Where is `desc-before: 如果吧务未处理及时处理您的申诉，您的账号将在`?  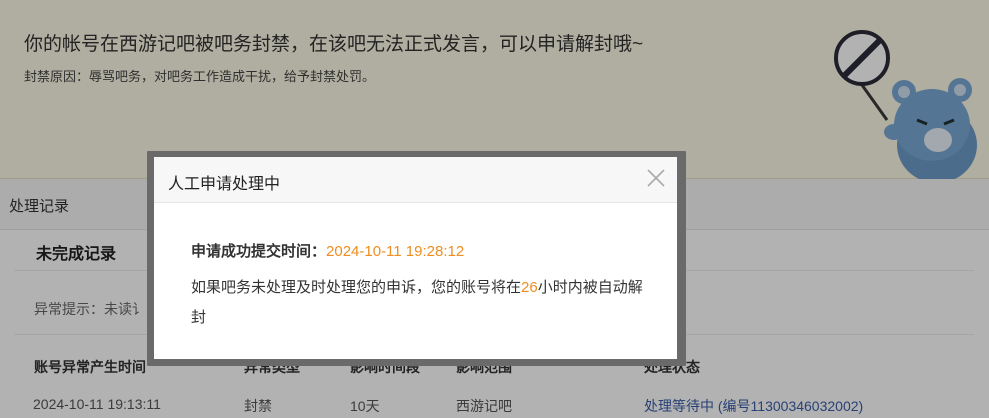
desc-before: 如果吧务未处理及时处理您的申诉，您的账号将在 is located at coordinates (356, 287).